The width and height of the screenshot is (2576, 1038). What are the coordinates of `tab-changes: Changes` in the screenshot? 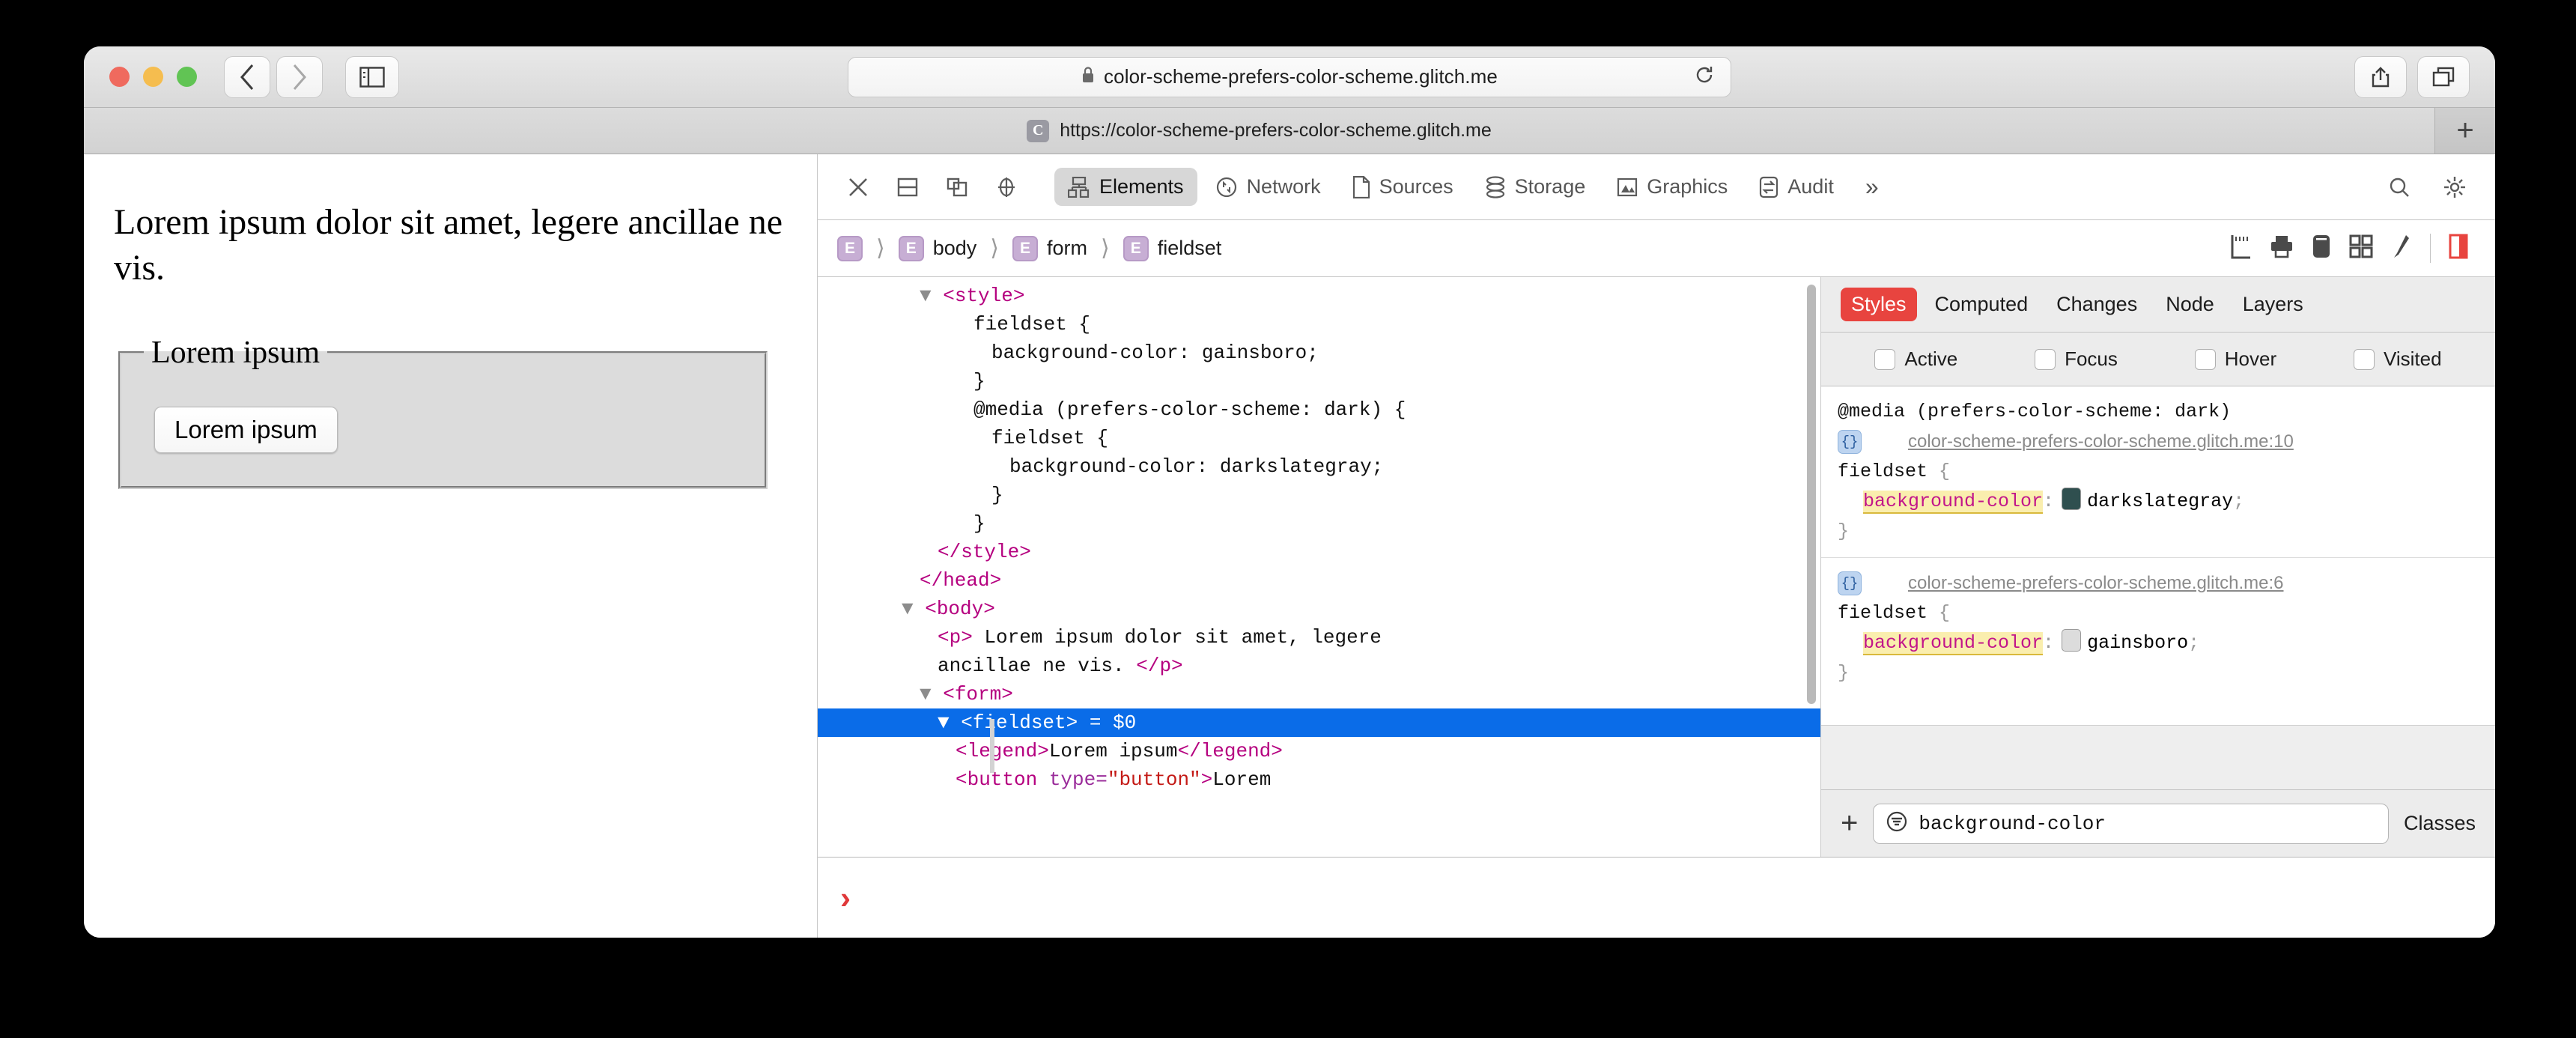 It's located at (2097, 304).